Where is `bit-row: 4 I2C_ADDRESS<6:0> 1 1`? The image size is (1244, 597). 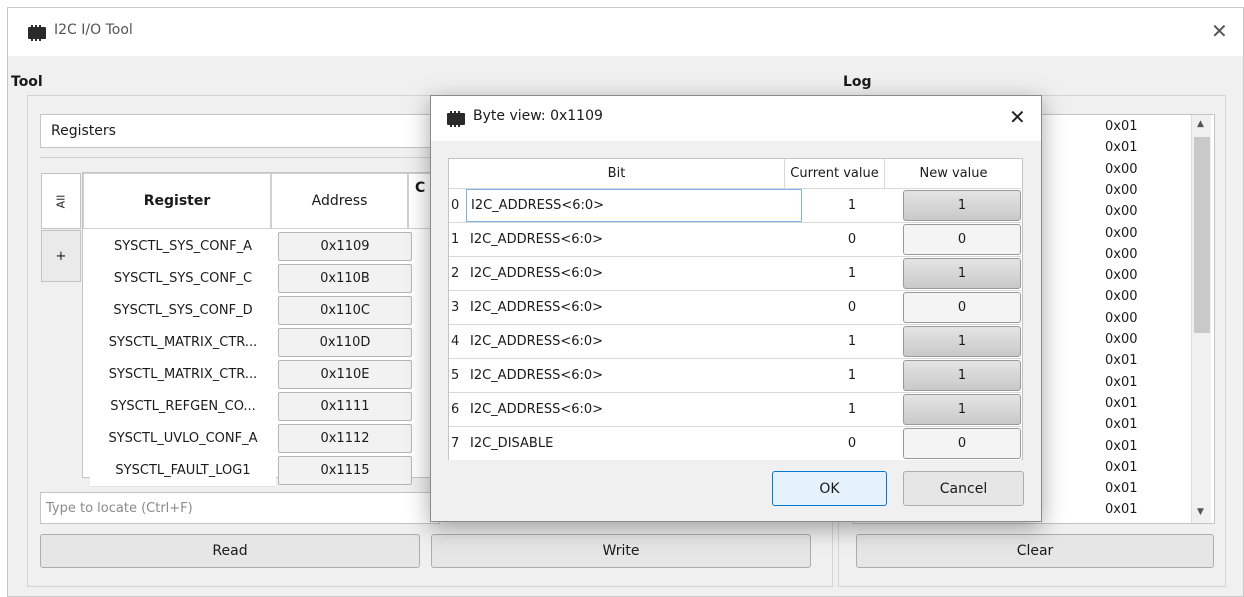 bit-row: 4 I2C_ADDRESS<6:0> 1 1 is located at coordinates (735, 341).